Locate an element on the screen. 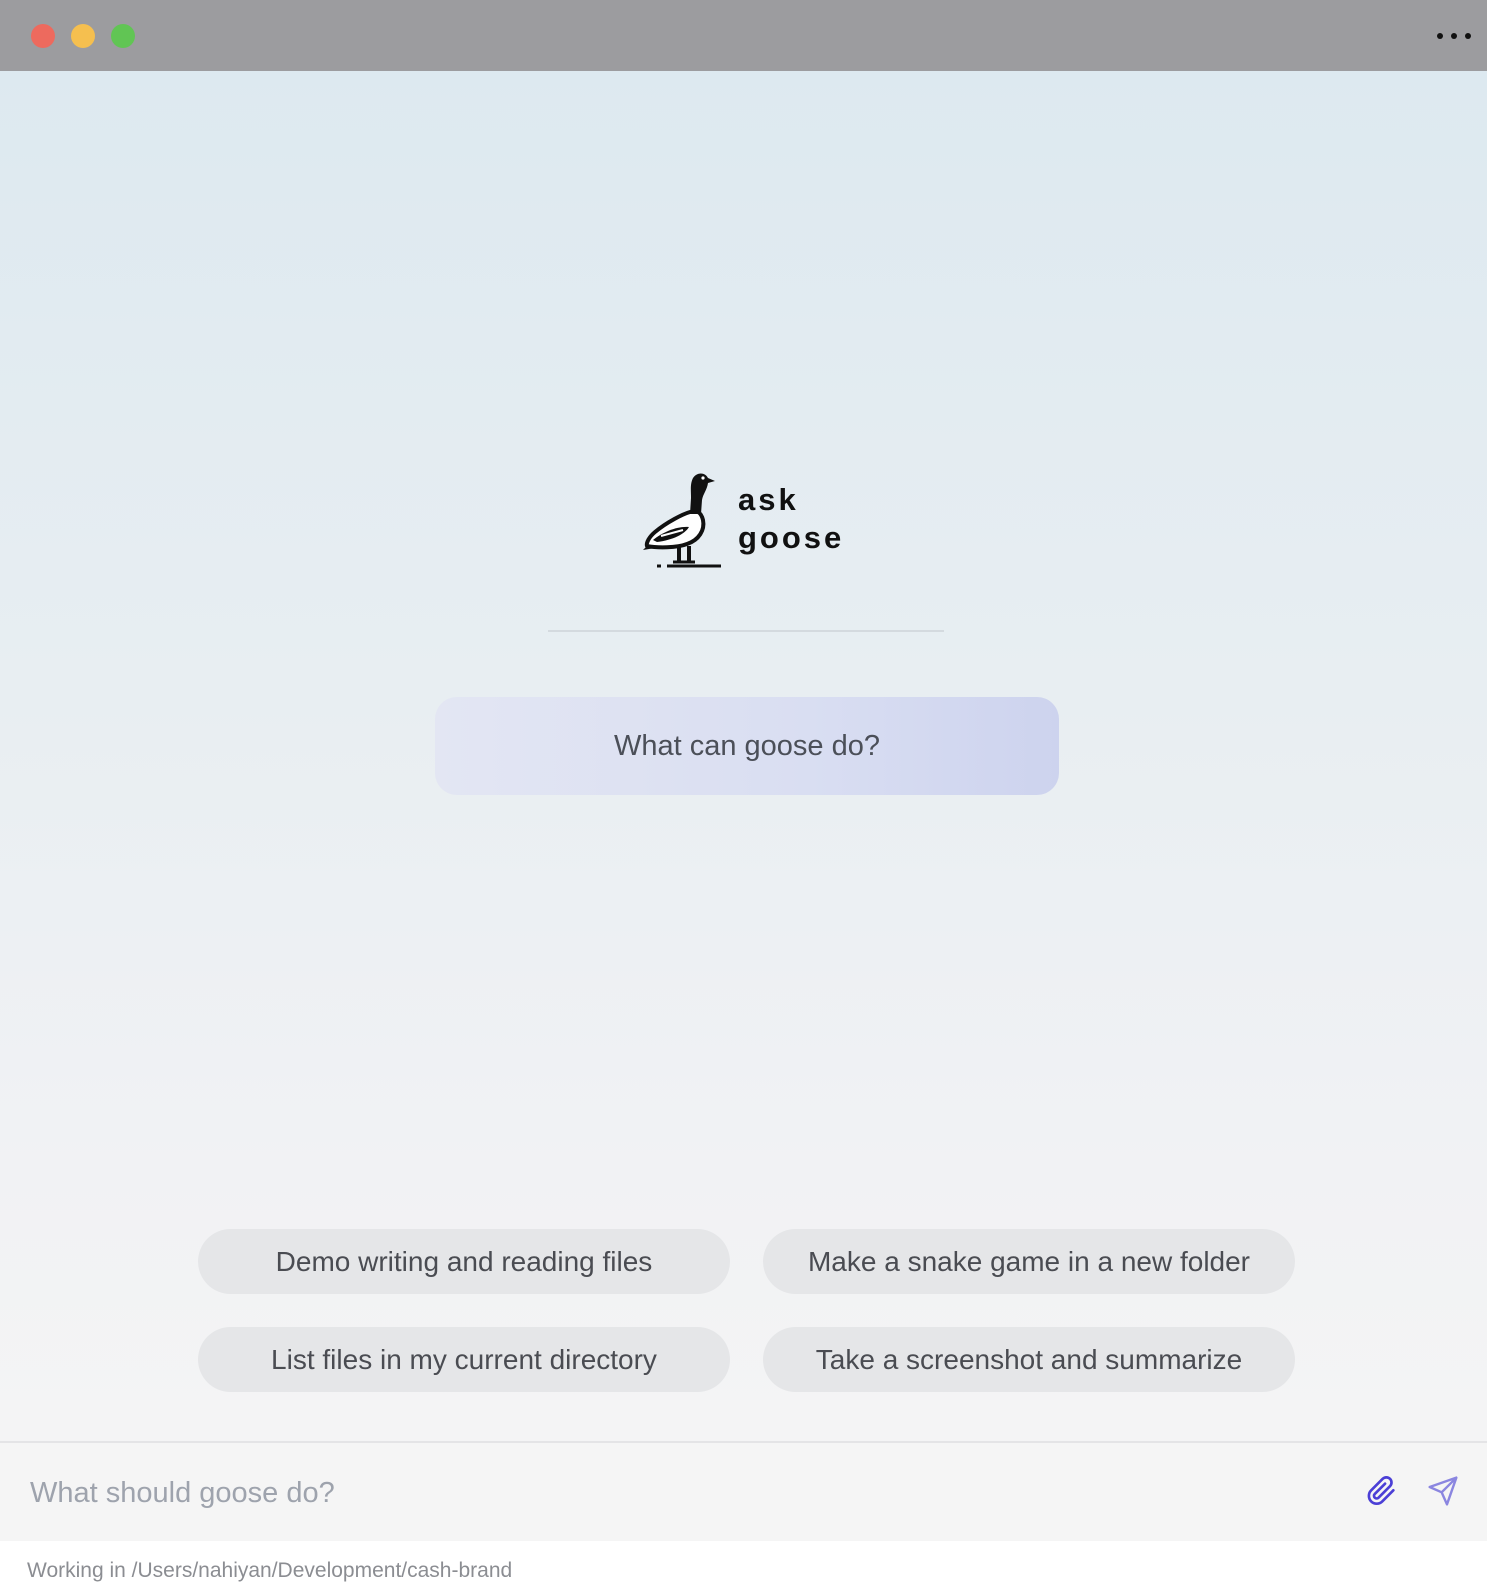  more-horizontal-icon is located at coordinates (1454, 36).